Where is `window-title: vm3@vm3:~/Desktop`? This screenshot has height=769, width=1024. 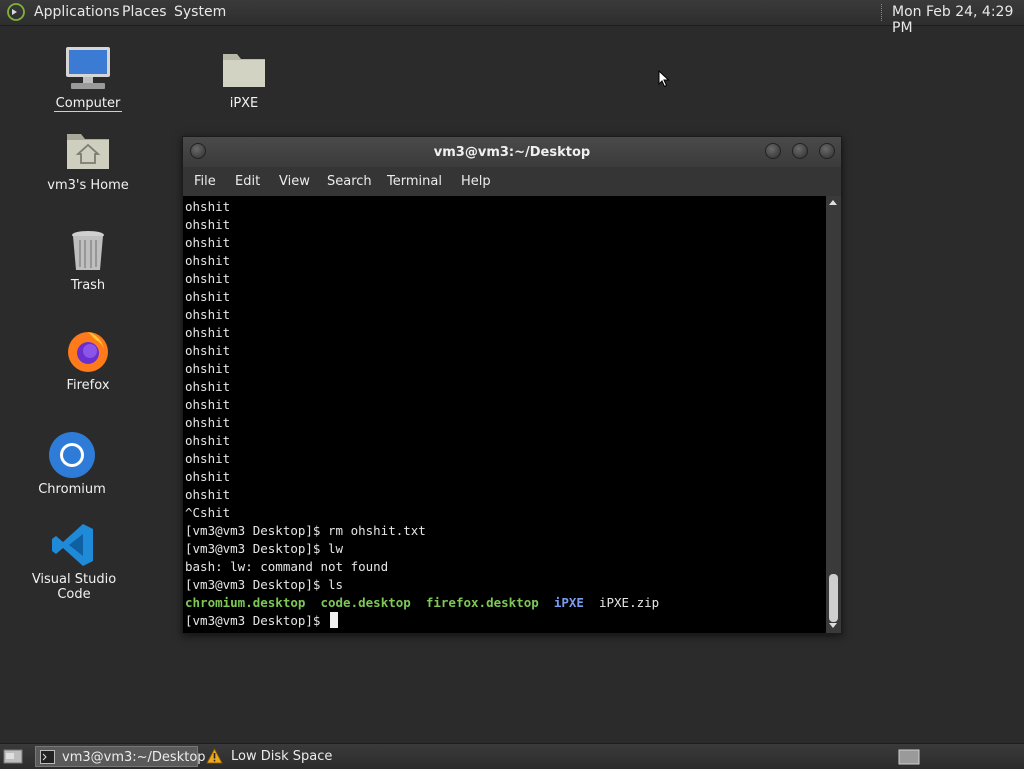
window-title: vm3@vm3:~/Desktop is located at coordinates (512, 152).